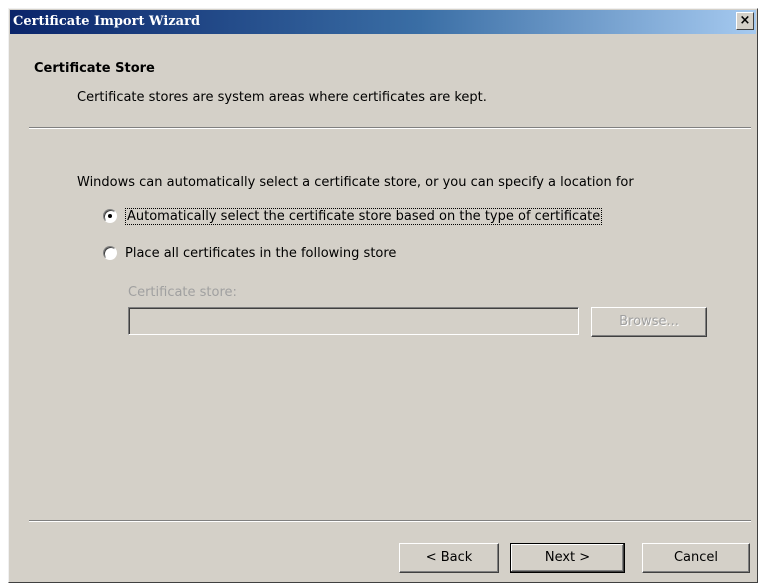  What do you see at coordinates (390, 521) in the screenshot?
I see `footer-divider` at bounding box center [390, 521].